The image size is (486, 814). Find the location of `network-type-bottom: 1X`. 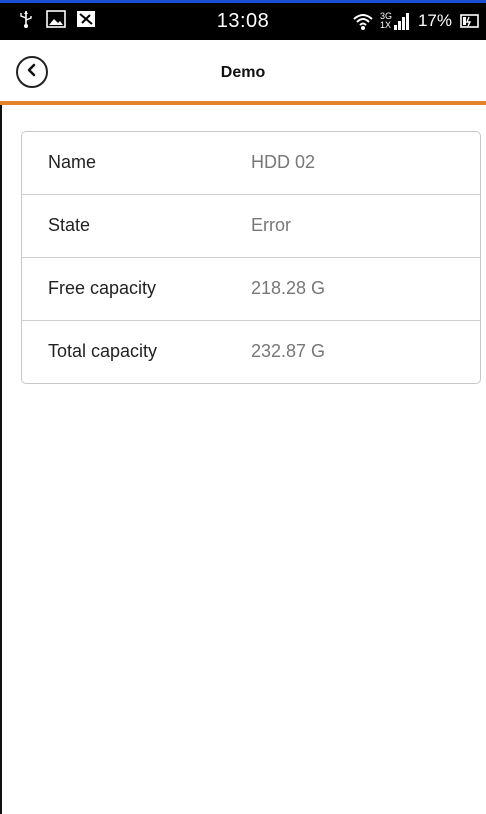

network-type-bottom: 1X is located at coordinates (385, 25).